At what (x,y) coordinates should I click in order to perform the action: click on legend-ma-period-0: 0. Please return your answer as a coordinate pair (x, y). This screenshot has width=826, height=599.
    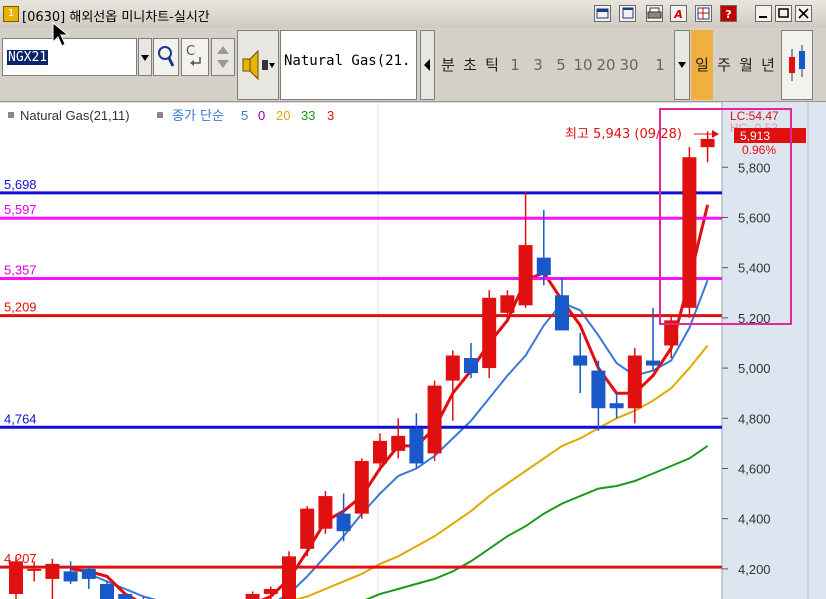
    Looking at the image, I should click on (261, 115).